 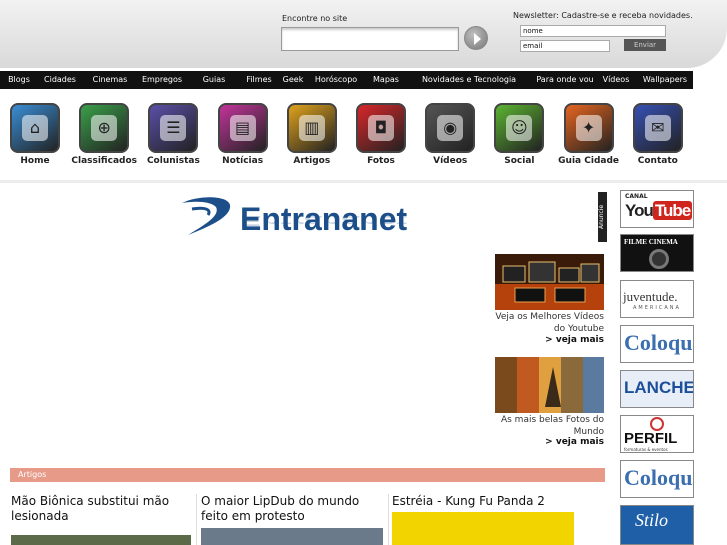 I want to click on nav-item-mapas: Mapas, so click(x=386, y=80).